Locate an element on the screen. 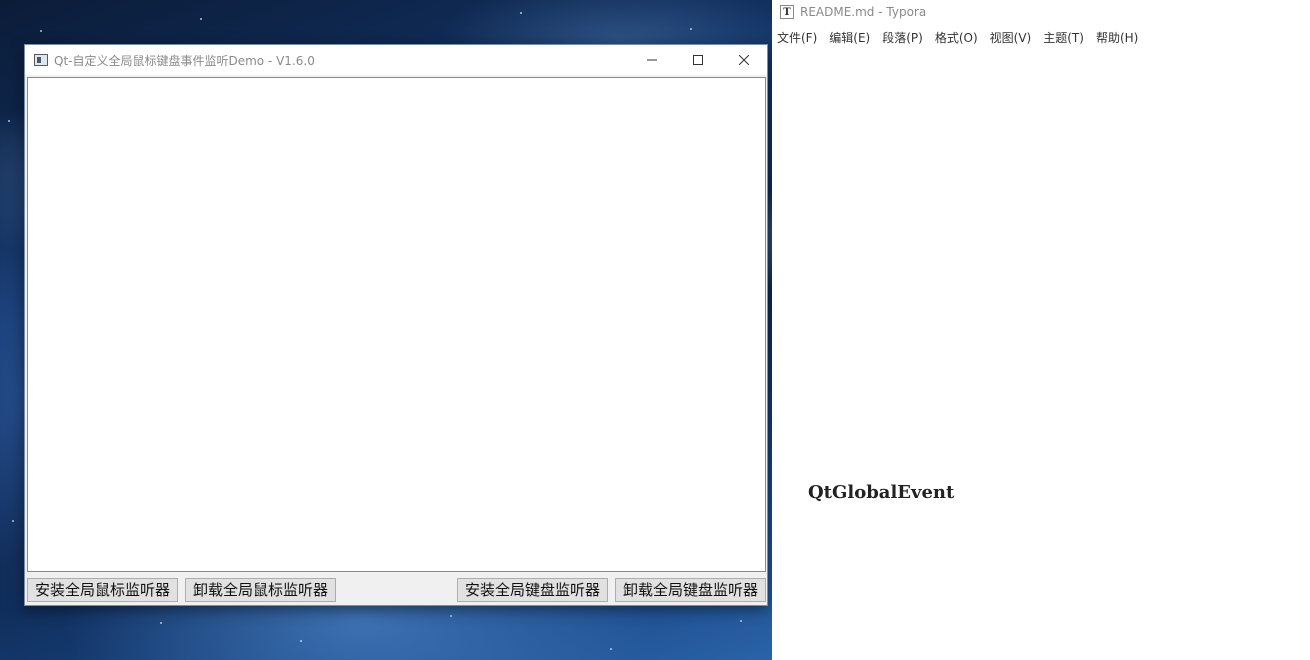 The image size is (1310, 660). maximize-icon is located at coordinates (698, 60).